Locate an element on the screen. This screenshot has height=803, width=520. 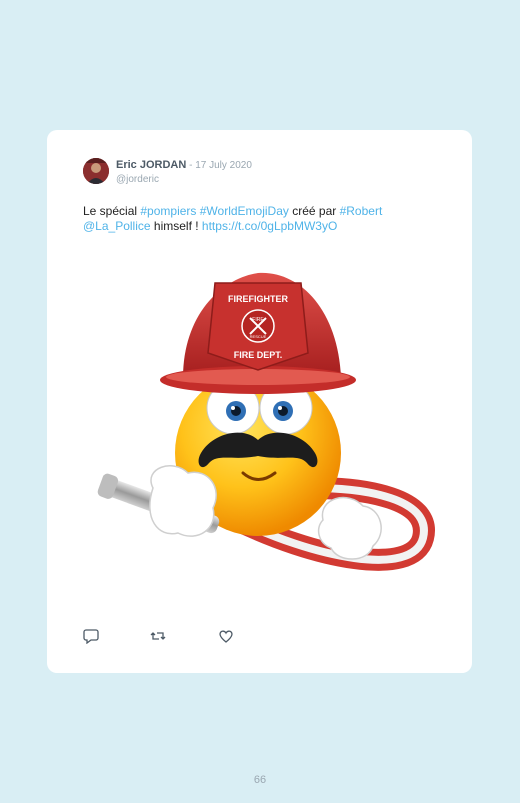
author-handle: @jorderic is located at coordinates (137, 179).